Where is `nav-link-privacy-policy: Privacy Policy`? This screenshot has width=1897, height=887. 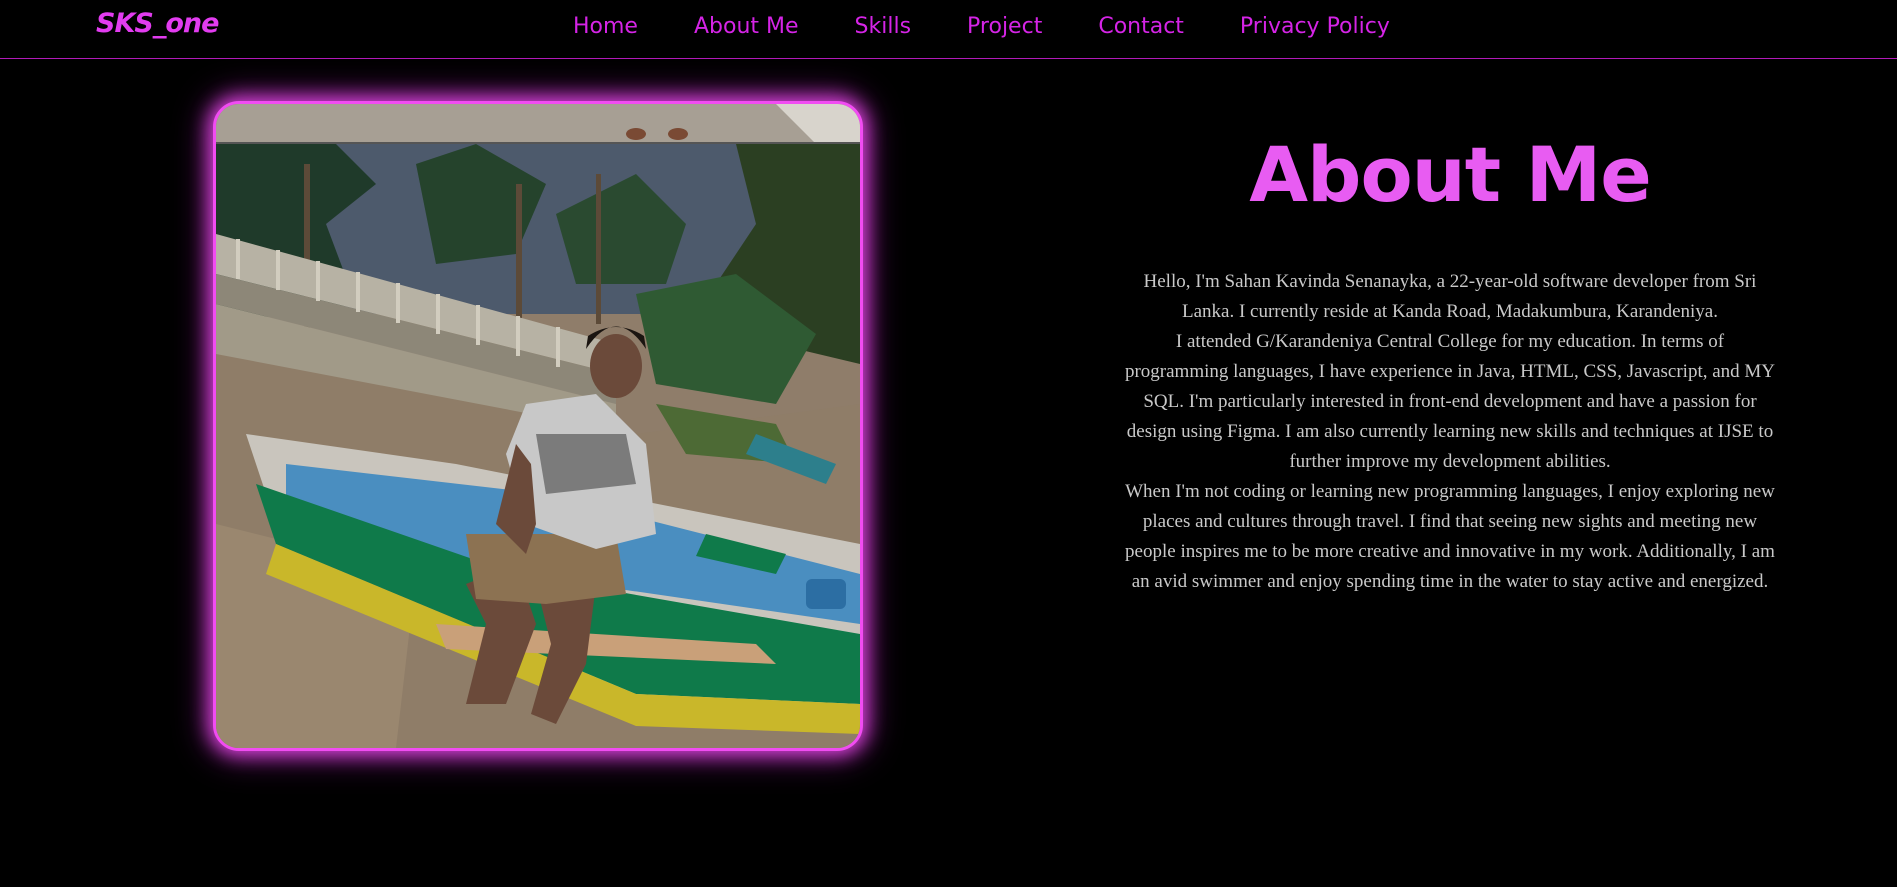
nav-link-privacy-policy: Privacy Policy is located at coordinates (1315, 26).